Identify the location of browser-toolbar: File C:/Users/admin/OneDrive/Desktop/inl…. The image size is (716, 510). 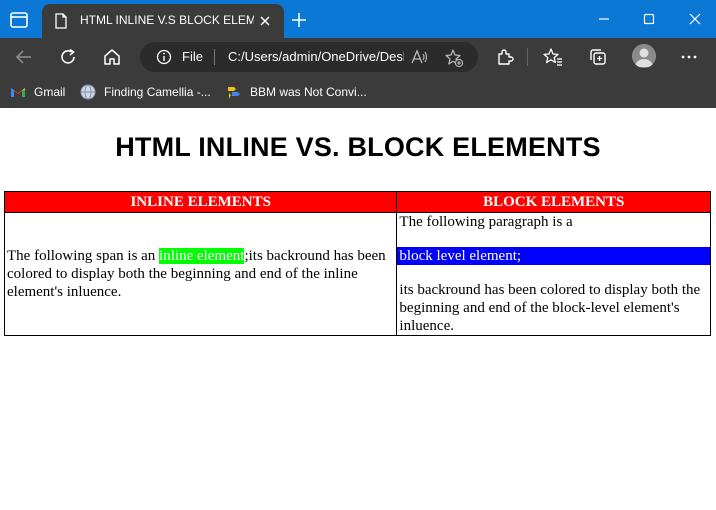
(358, 57).